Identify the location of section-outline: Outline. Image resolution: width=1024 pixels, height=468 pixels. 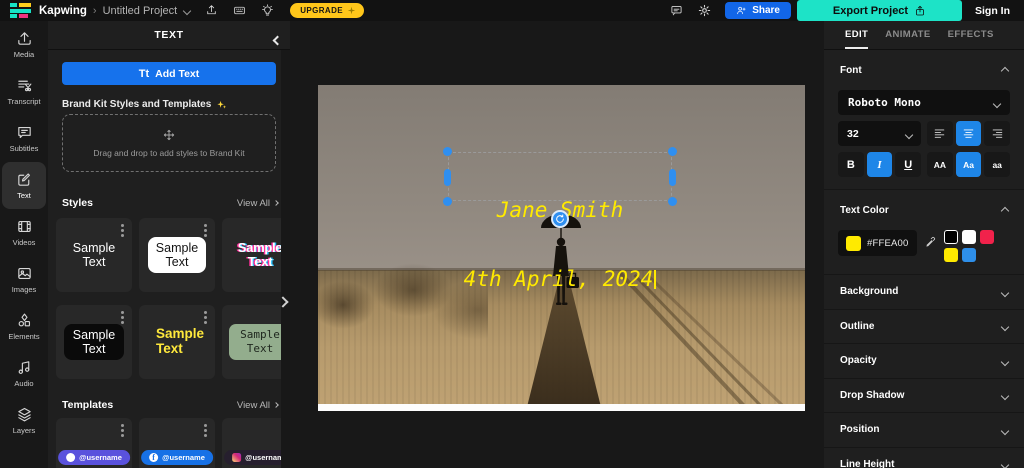
(924, 327).